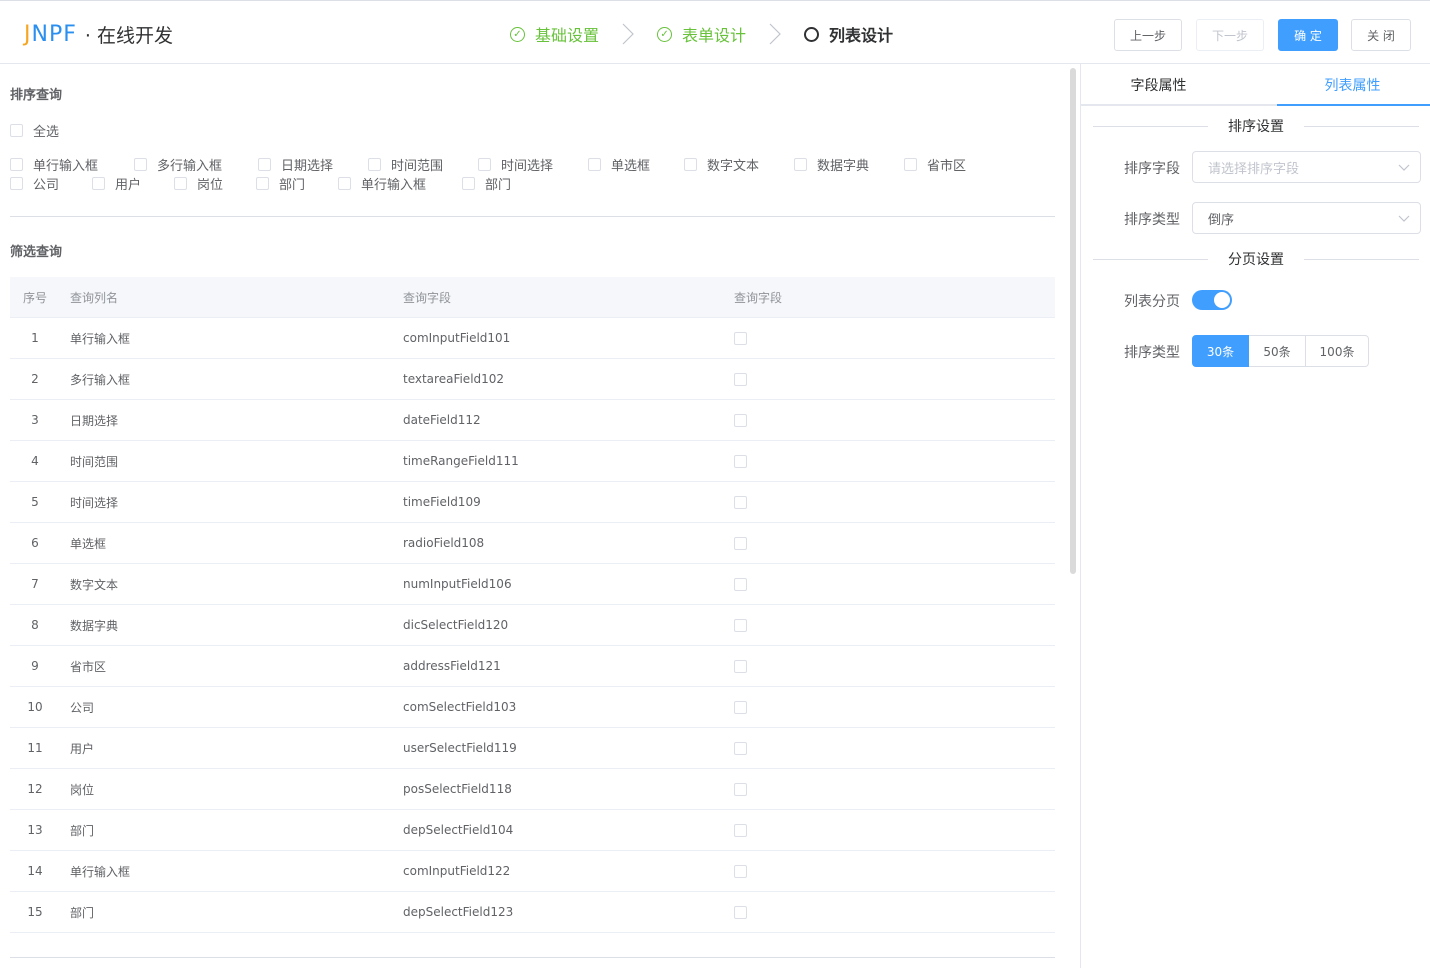 The image size is (1430, 968). I want to click on sort-field-checkbox: 数据字典, so click(831, 164).